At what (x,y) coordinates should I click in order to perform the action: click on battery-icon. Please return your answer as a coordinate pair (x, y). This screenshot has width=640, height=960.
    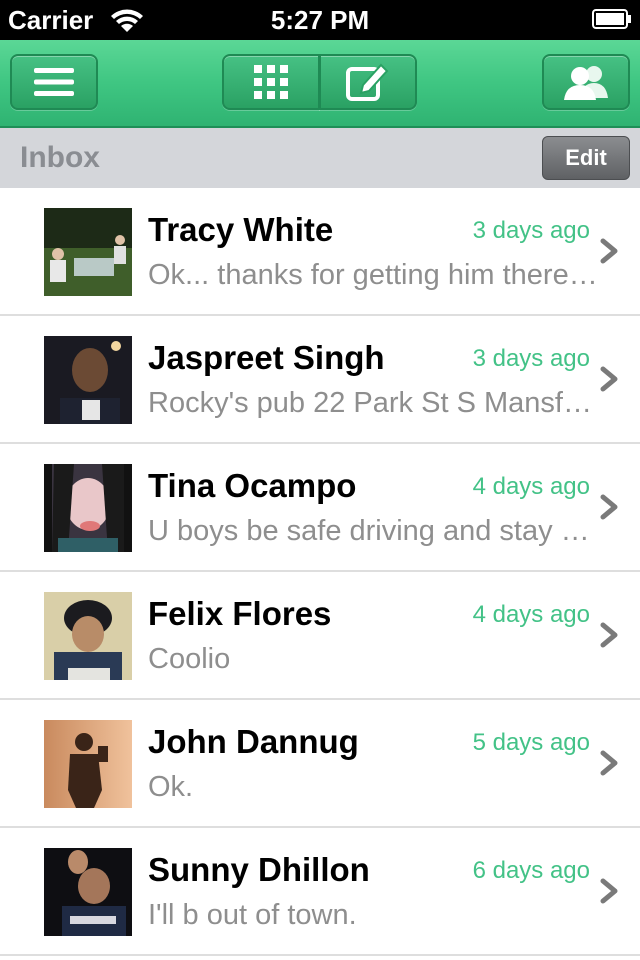
    Looking at the image, I should click on (612, 19).